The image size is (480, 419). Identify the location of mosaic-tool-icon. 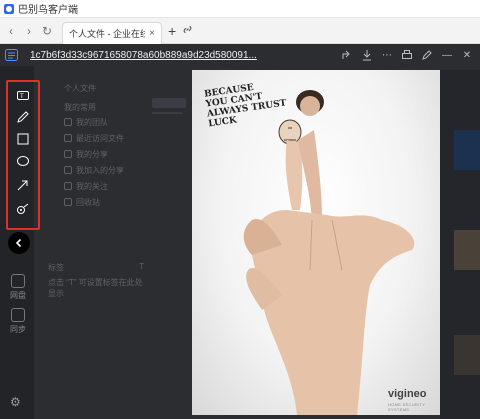
(23, 209).